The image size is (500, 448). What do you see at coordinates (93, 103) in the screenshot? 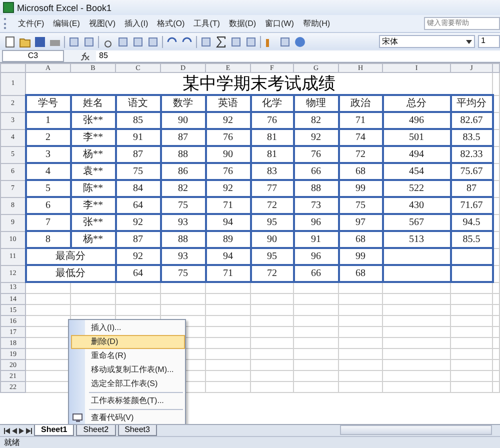
I see `table-header-cell: 姓名` at bounding box center [93, 103].